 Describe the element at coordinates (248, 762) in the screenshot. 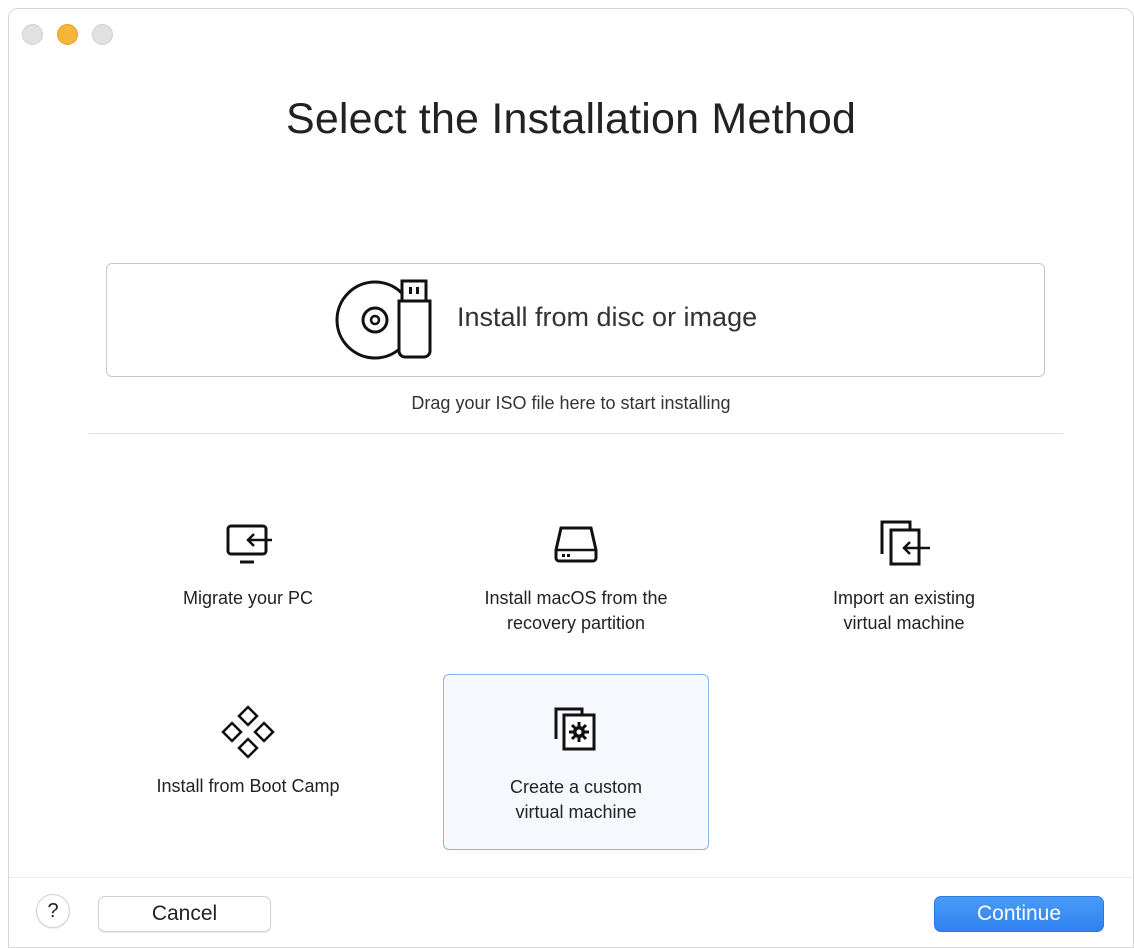

I see `option-install-from-bootcamp: Install from Boot Camp` at that location.